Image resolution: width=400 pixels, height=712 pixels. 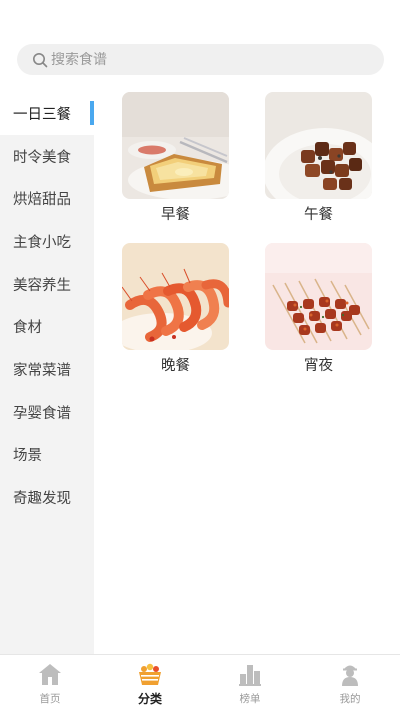 I want to click on search-icon, so click(x=40, y=59).